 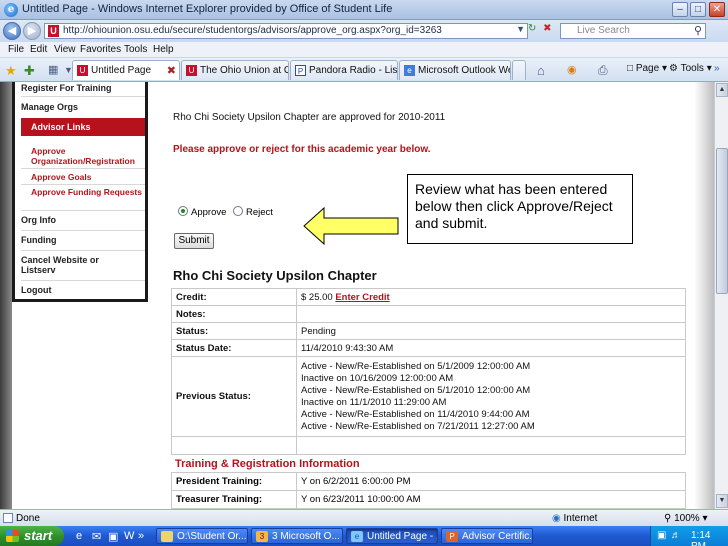 What do you see at coordinates (574, 518) in the screenshot?
I see `security-zone: ◉ Internet` at bounding box center [574, 518].